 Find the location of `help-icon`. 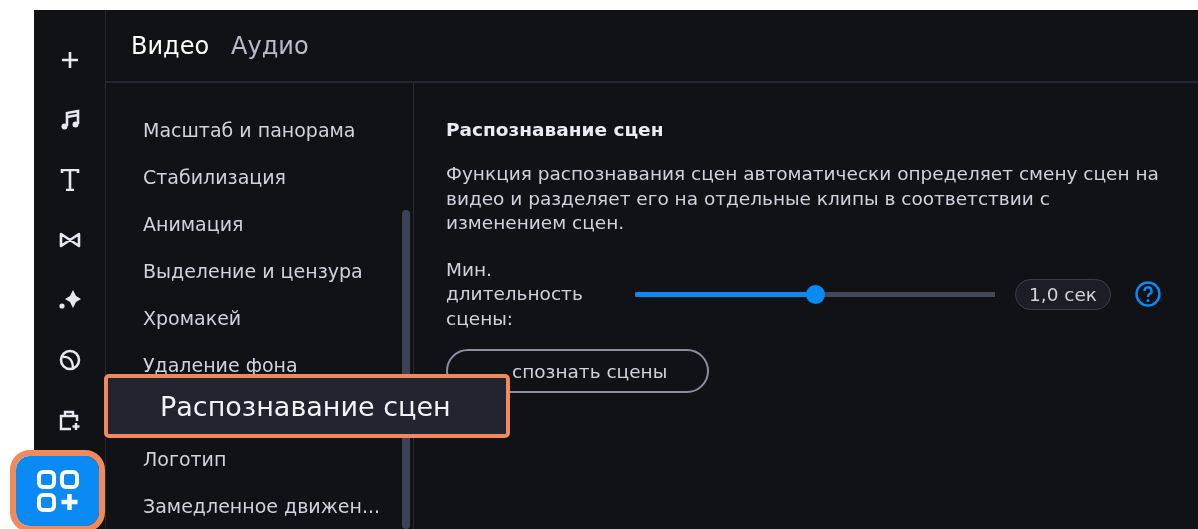

help-icon is located at coordinates (1148, 294).